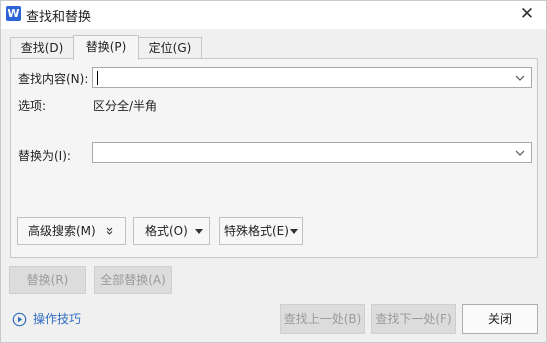  What do you see at coordinates (166, 231) in the screenshot?
I see `format-label: 格式(O)` at bounding box center [166, 231].